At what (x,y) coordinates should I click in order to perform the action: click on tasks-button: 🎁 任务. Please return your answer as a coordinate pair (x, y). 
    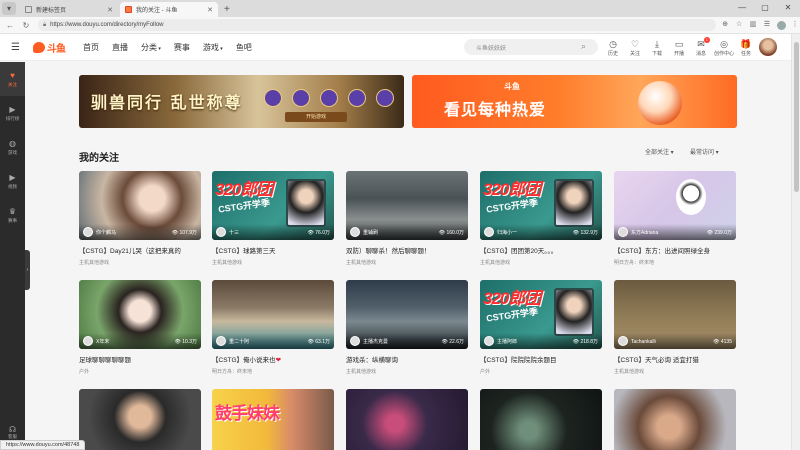
    Looking at the image, I should click on (746, 48).